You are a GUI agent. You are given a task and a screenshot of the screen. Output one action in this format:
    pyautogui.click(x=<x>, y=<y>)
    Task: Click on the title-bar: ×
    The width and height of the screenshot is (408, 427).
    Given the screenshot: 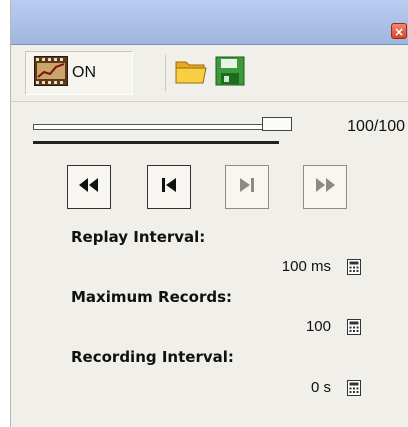 What is the action you would take?
    pyautogui.click(x=209, y=22)
    